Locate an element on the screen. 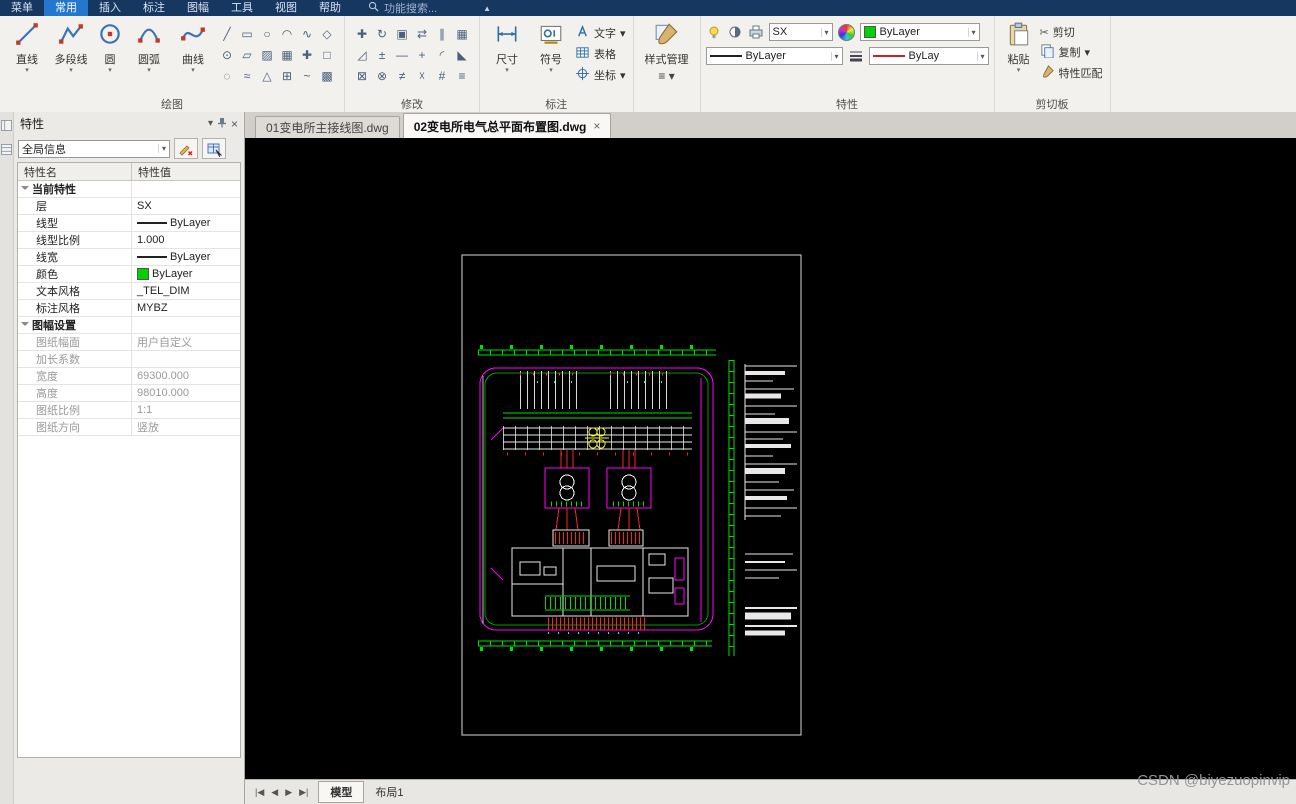 This screenshot has width=1296, height=804. chevron-down-icon: ▾ is located at coordinates (210, 123).